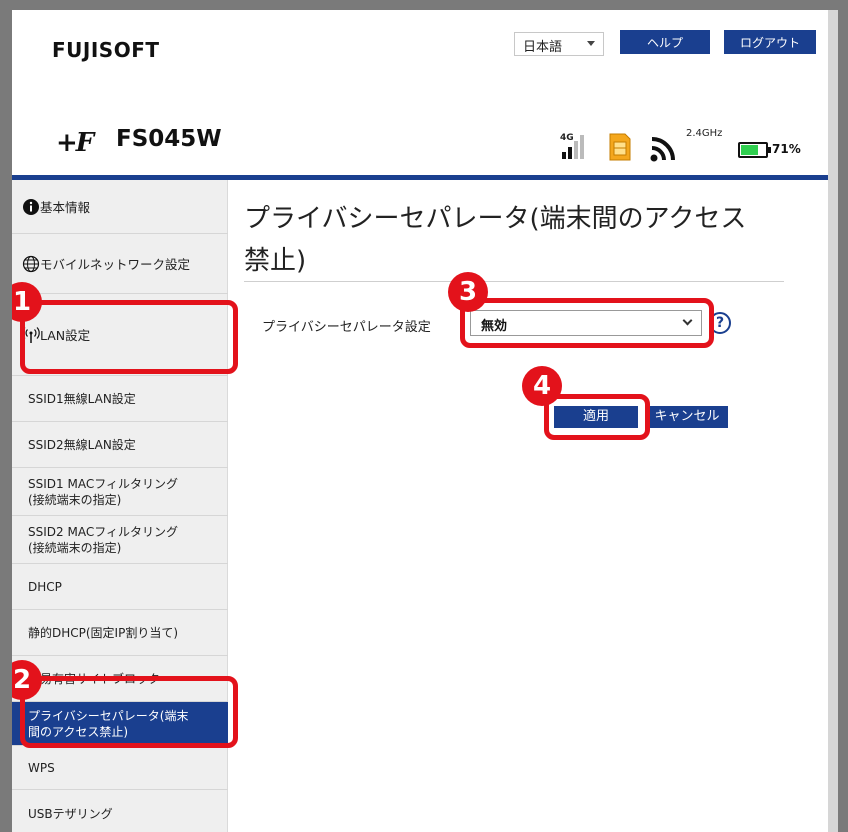  I want to click on sidebar-item-wps: WPS, so click(120, 768).